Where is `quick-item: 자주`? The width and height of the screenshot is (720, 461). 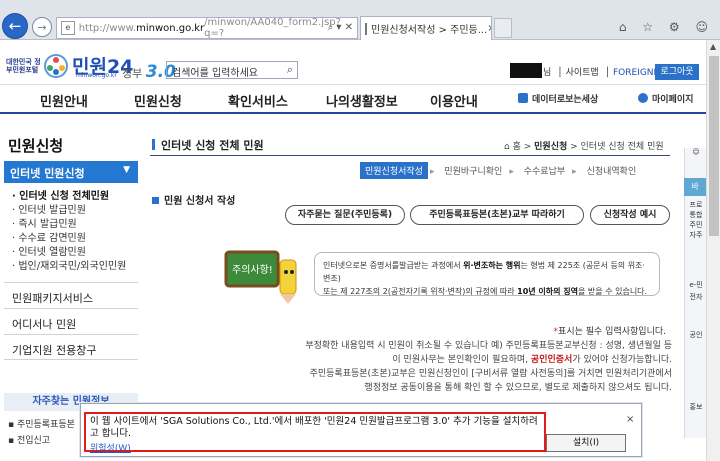
quick-item: 자주 is located at coordinates (696, 235).